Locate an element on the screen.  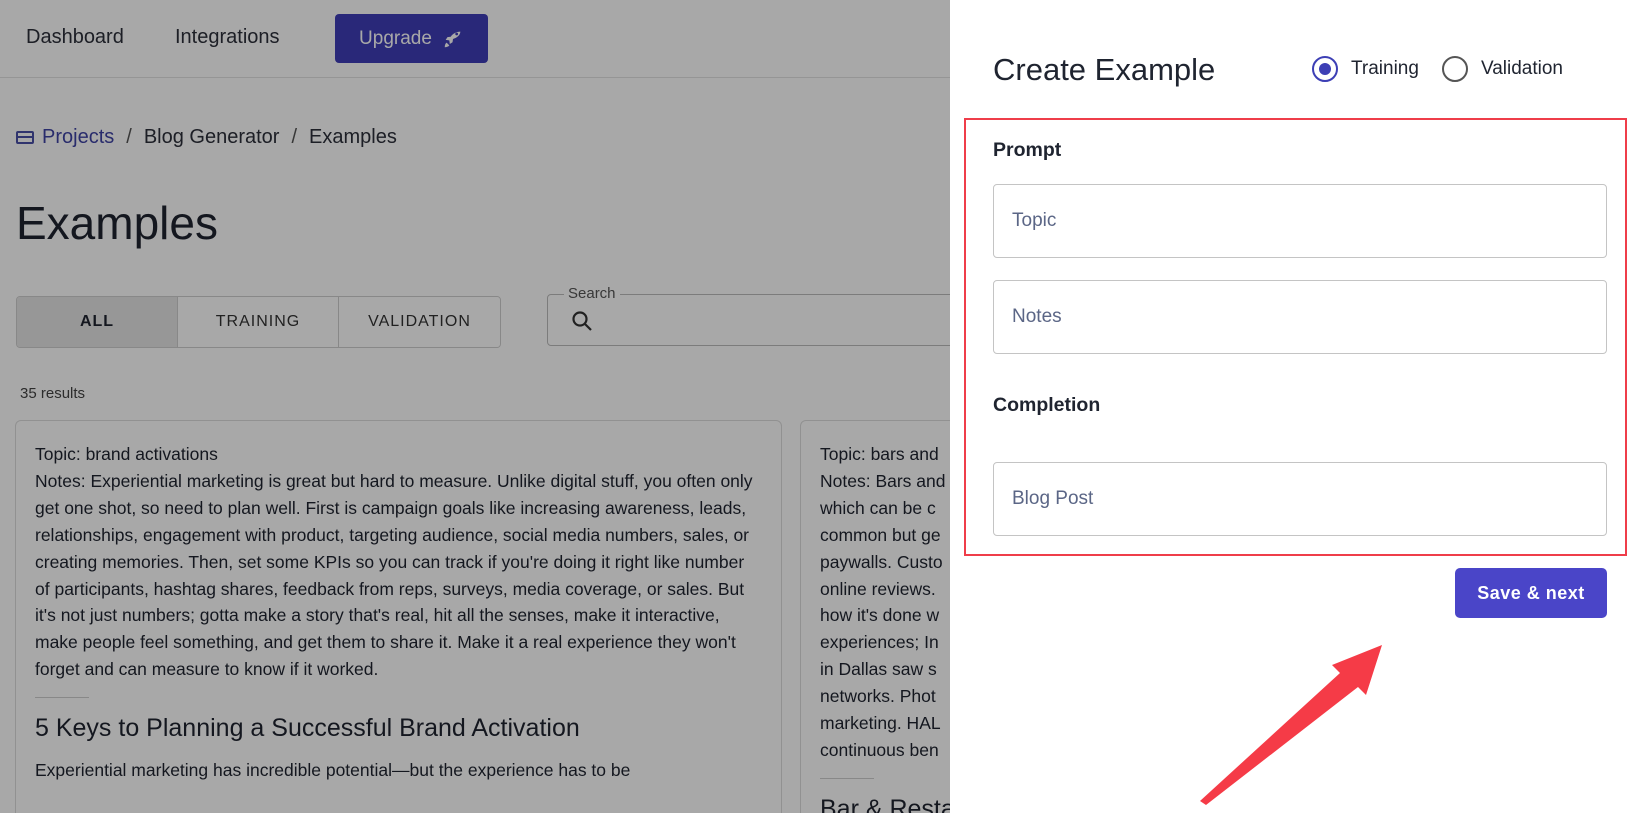
dataset-radio-group: Training Validation is located at coordinates (1449, 69).